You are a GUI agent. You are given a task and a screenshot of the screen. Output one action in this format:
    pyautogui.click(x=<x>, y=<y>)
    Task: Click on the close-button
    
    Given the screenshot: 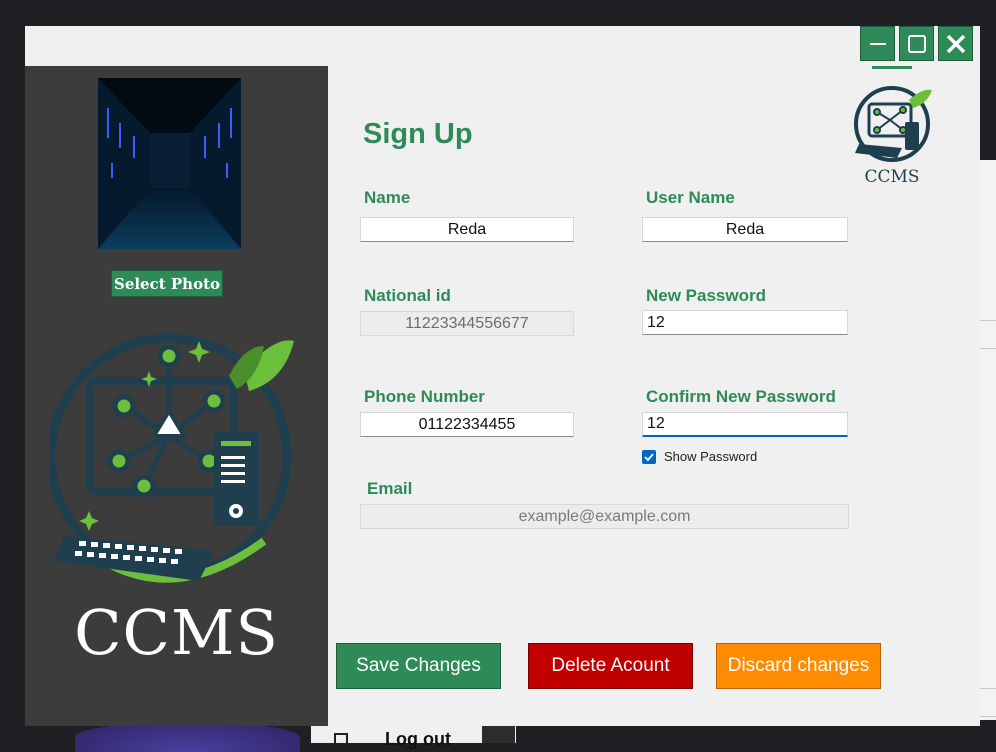 What is the action you would take?
    pyautogui.click(x=955, y=43)
    